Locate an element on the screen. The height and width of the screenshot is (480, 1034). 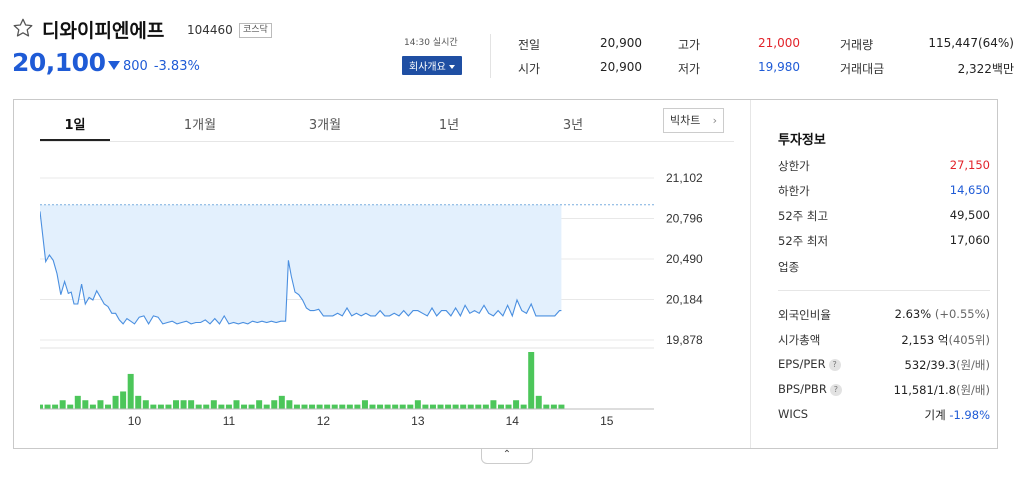
invest-value: 2.63% (+0.55%) is located at coordinates (942, 314).